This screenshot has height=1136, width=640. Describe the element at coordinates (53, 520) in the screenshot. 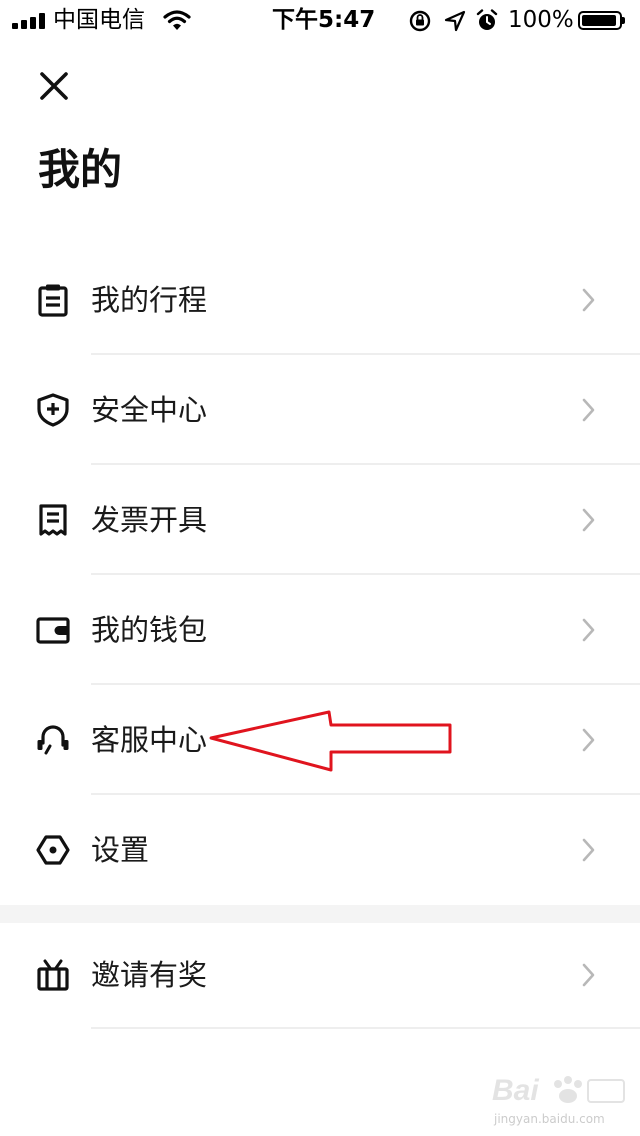

I see `receipt-icon` at that location.